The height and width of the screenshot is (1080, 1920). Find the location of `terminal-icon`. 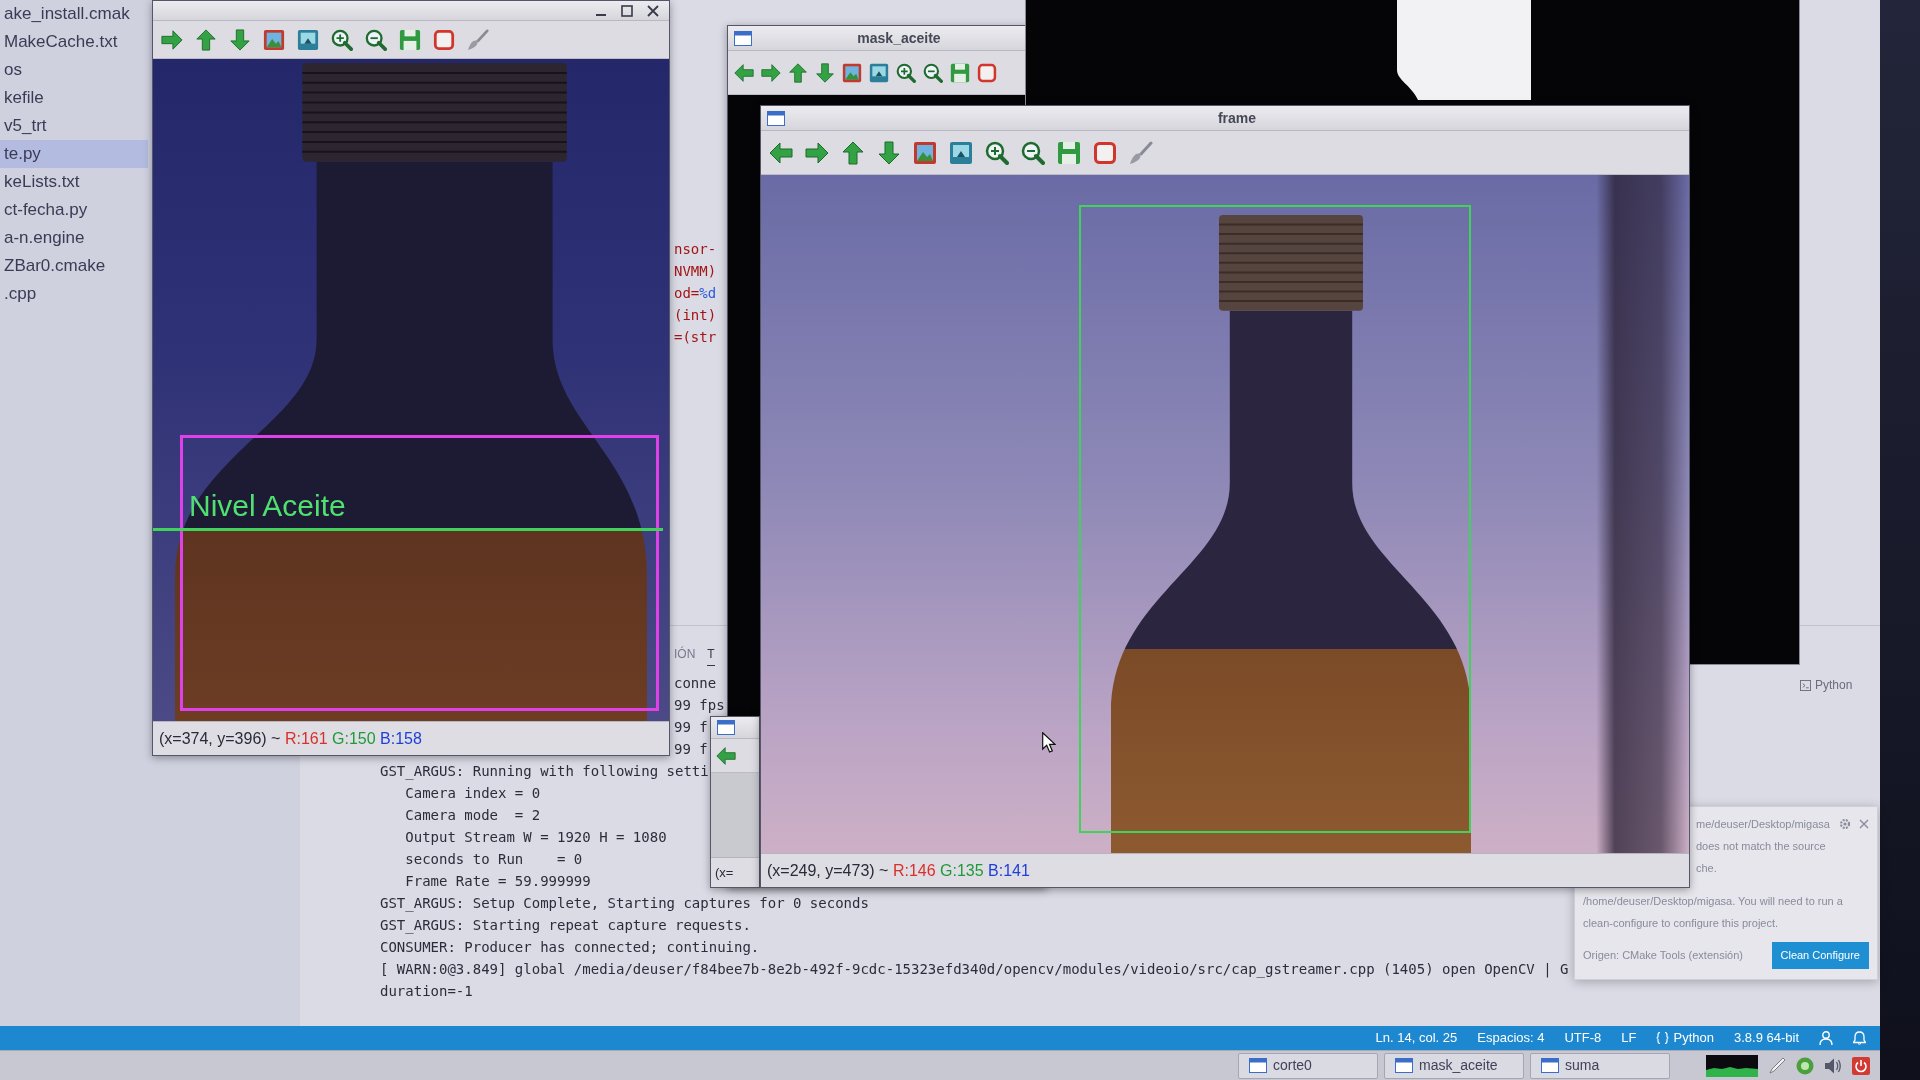

terminal-icon is located at coordinates (1805, 685).